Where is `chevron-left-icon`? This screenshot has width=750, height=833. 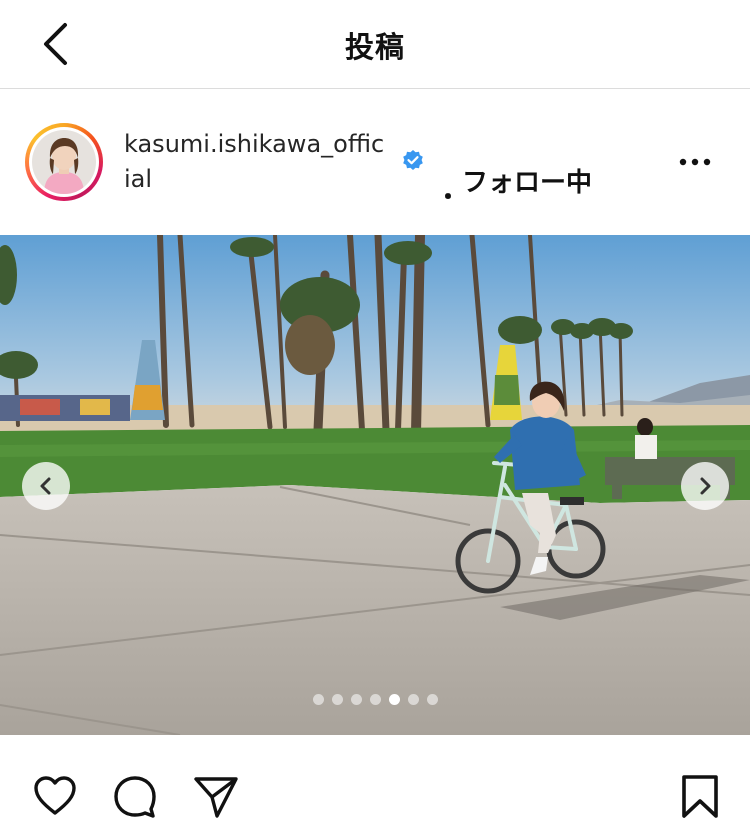
chevron-left-icon is located at coordinates (45, 486).